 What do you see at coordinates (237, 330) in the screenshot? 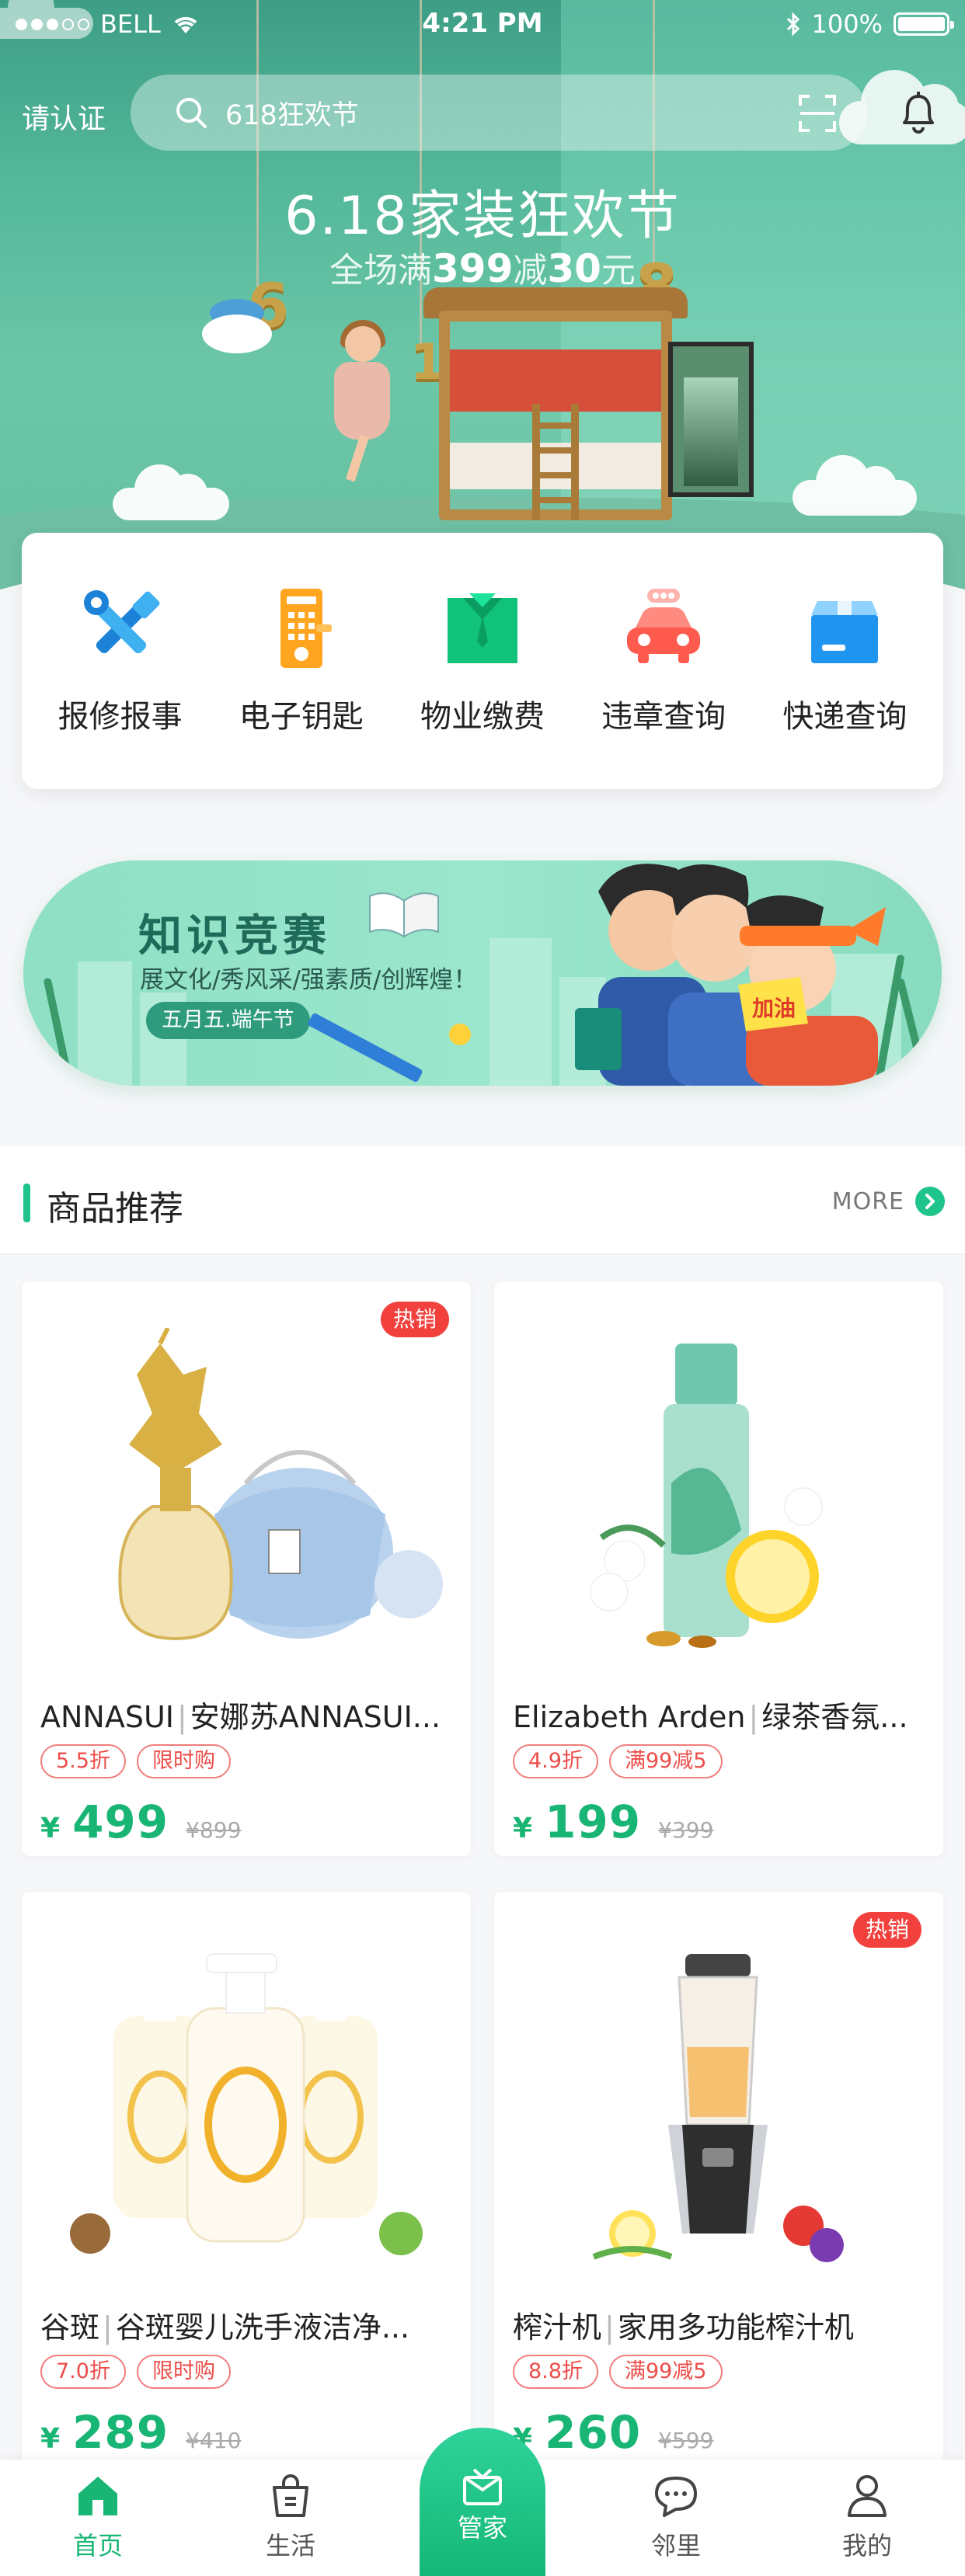
I see `baby-potty-image` at bounding box center [237, 330].